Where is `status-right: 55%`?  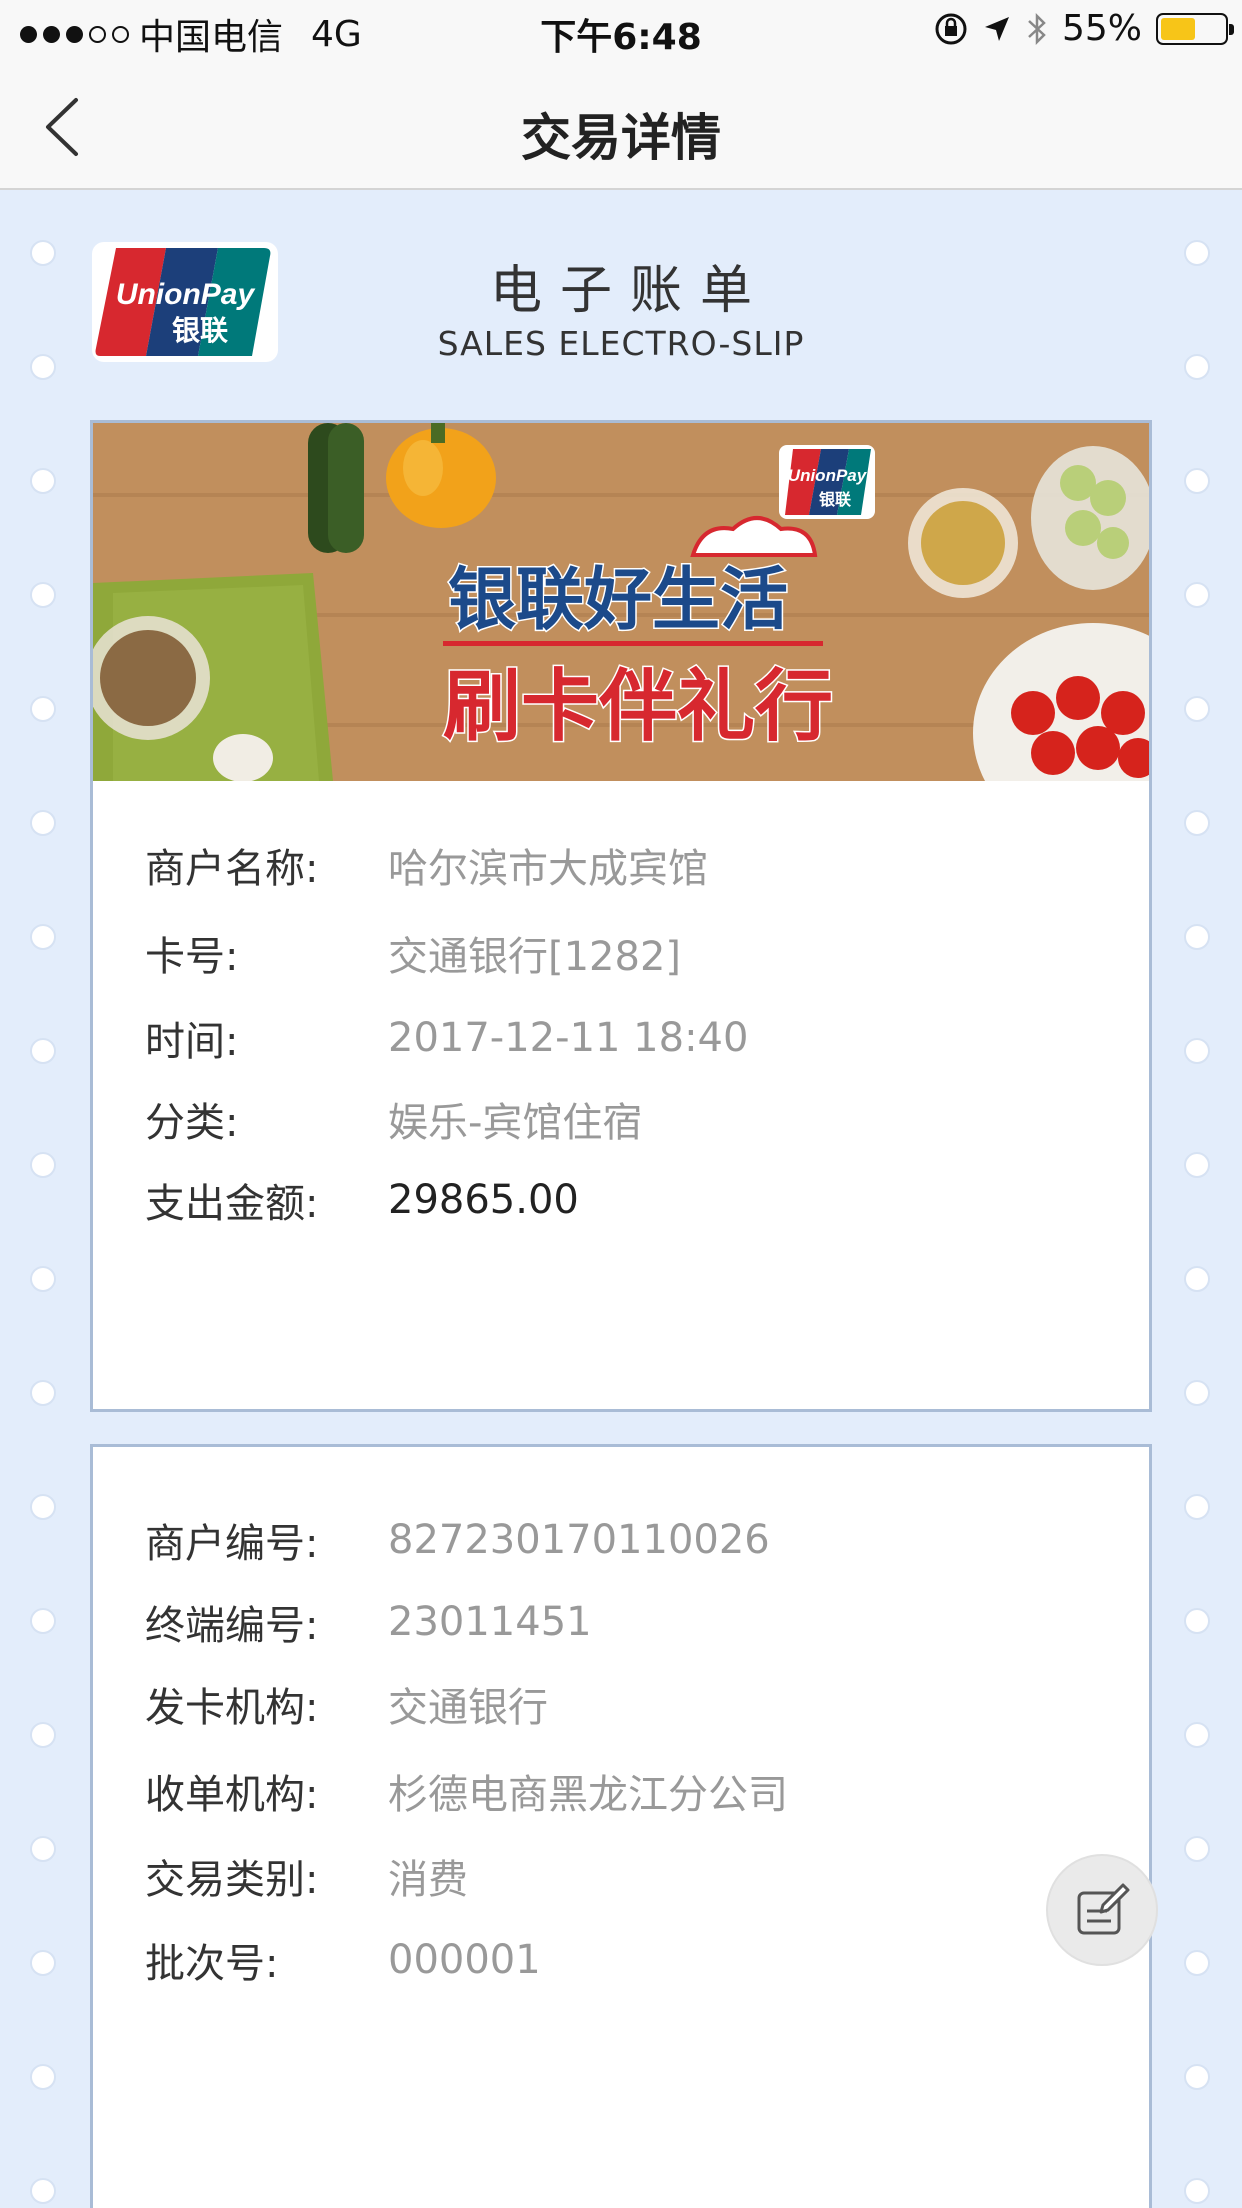
status-right: 55% is located at coordinates (1084, 28).